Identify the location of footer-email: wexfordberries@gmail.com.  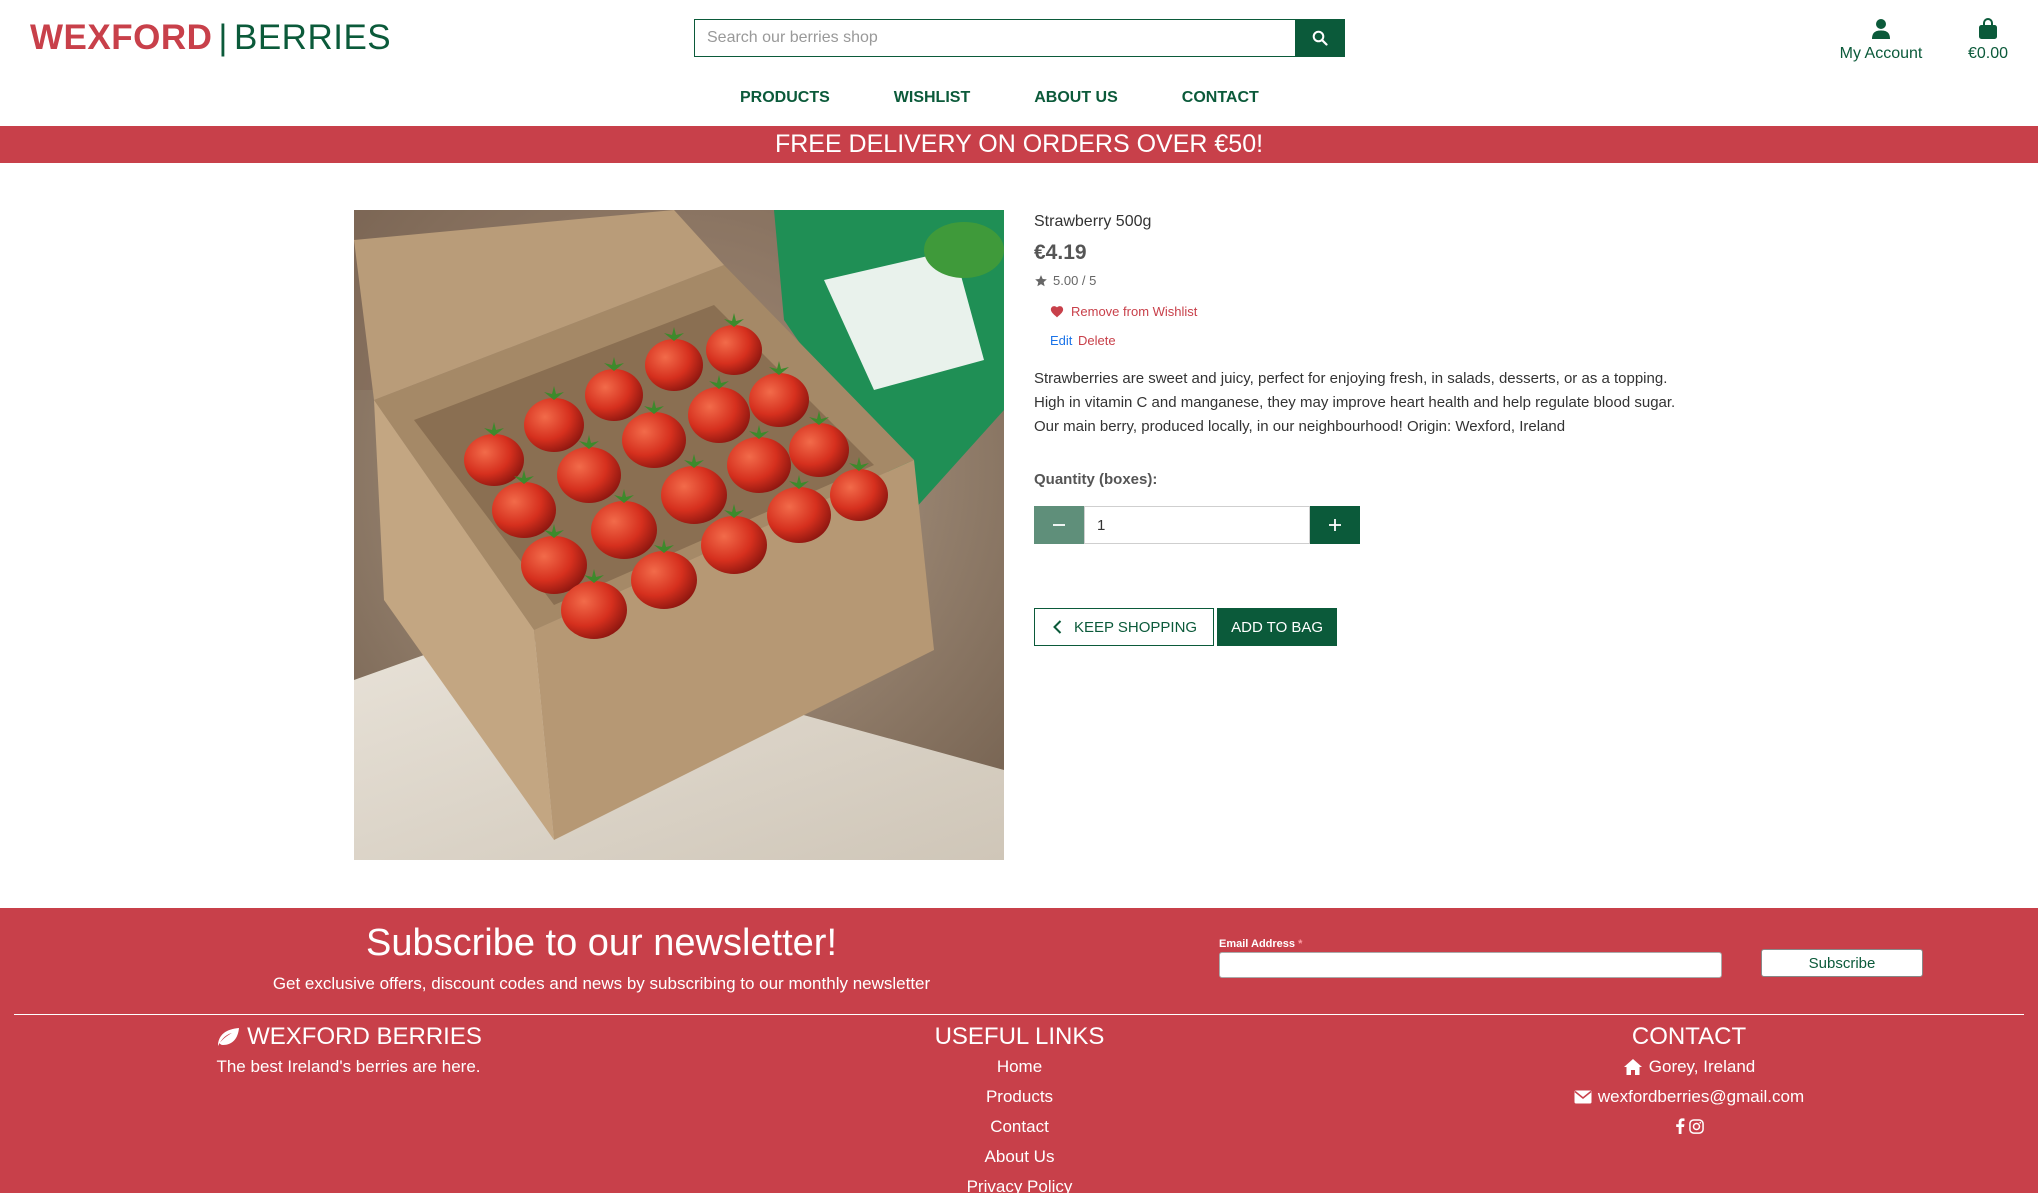
(1689, 1097).